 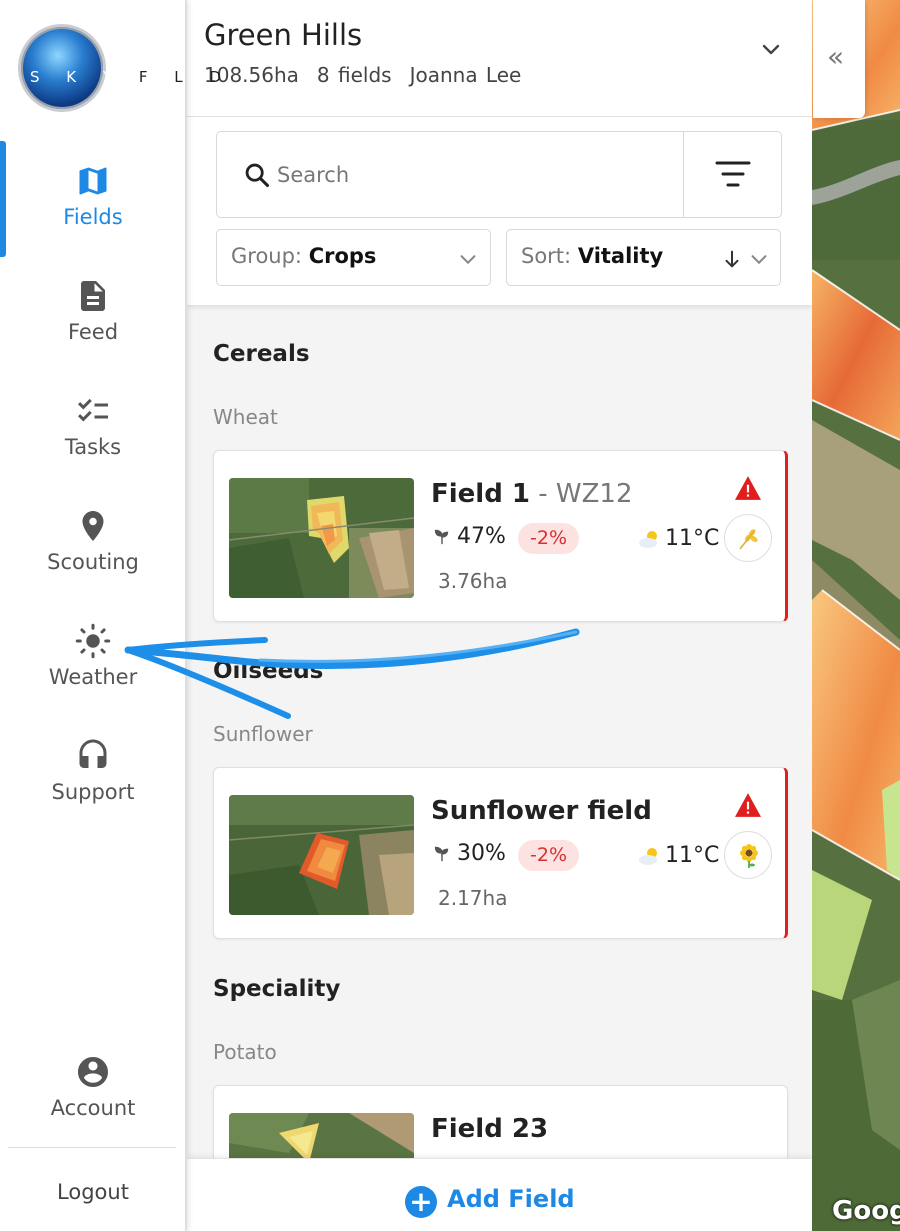 What do you see at coordinates (473, 898) in the screenshot?
I see `field-area: 2.17ha` at bounding box center [473, 898].